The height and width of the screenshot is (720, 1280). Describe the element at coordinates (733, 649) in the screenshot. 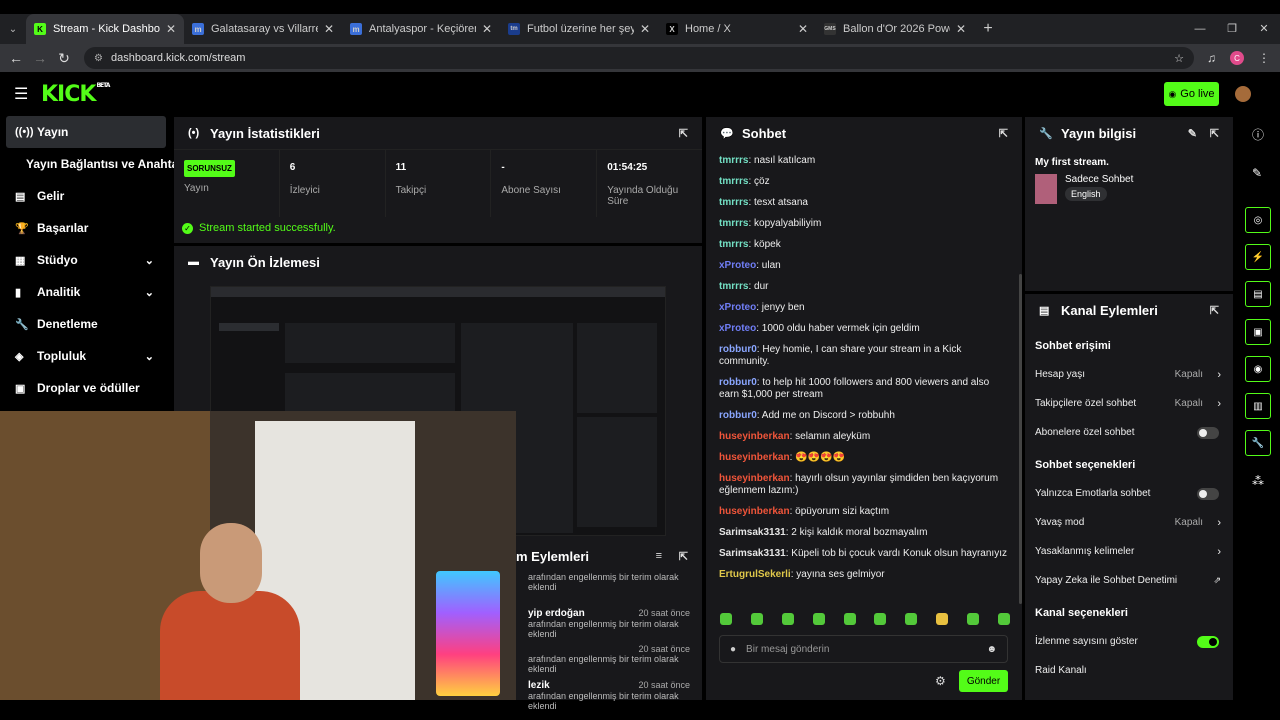

I see `chat-settings-icon: ●` at that location.